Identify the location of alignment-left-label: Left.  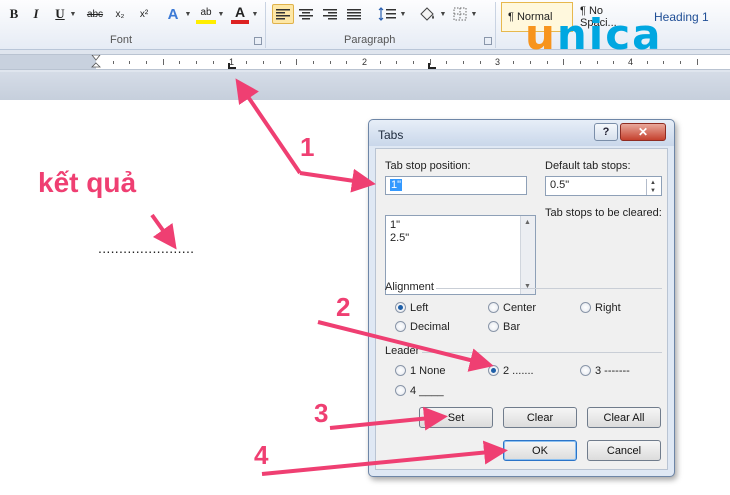
(419, 308).